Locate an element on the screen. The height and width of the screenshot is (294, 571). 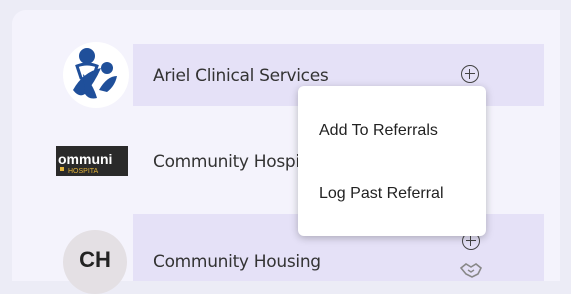
ariel-clinical-services-logo is located at coordinates (96, 75).